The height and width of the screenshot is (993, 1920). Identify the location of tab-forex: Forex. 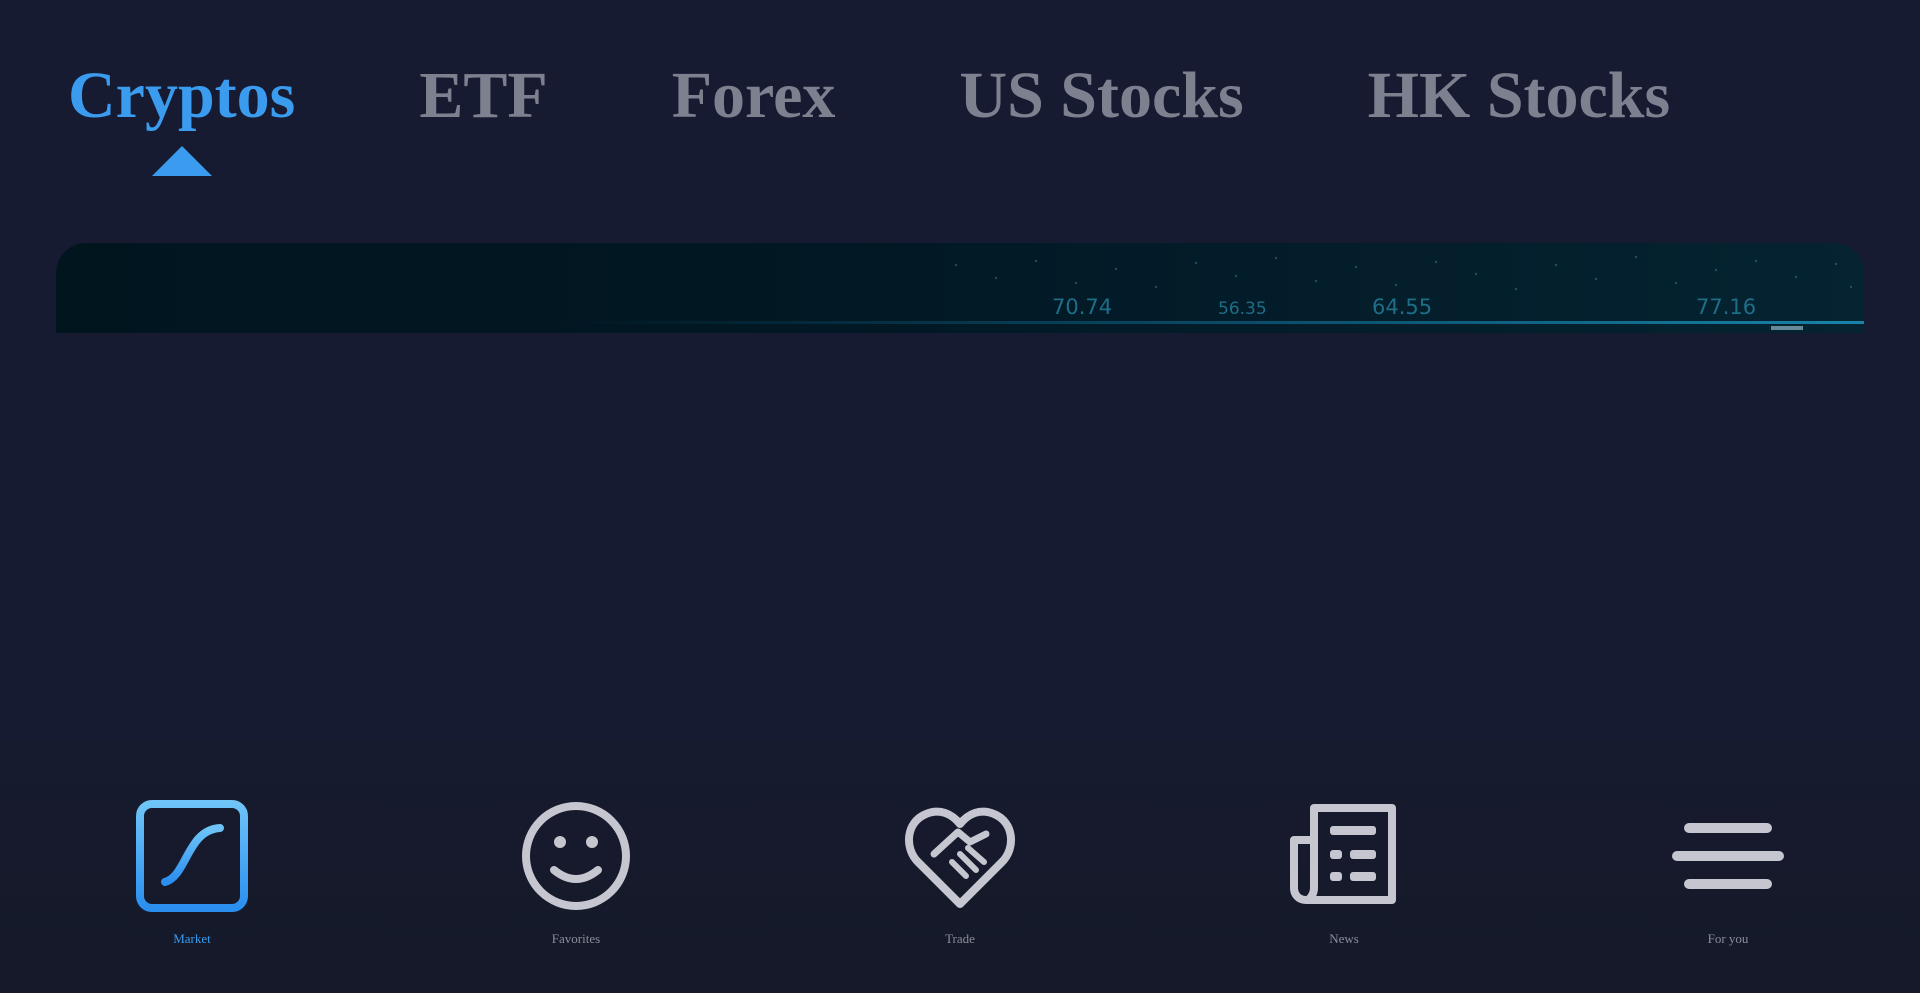
(754, 96).